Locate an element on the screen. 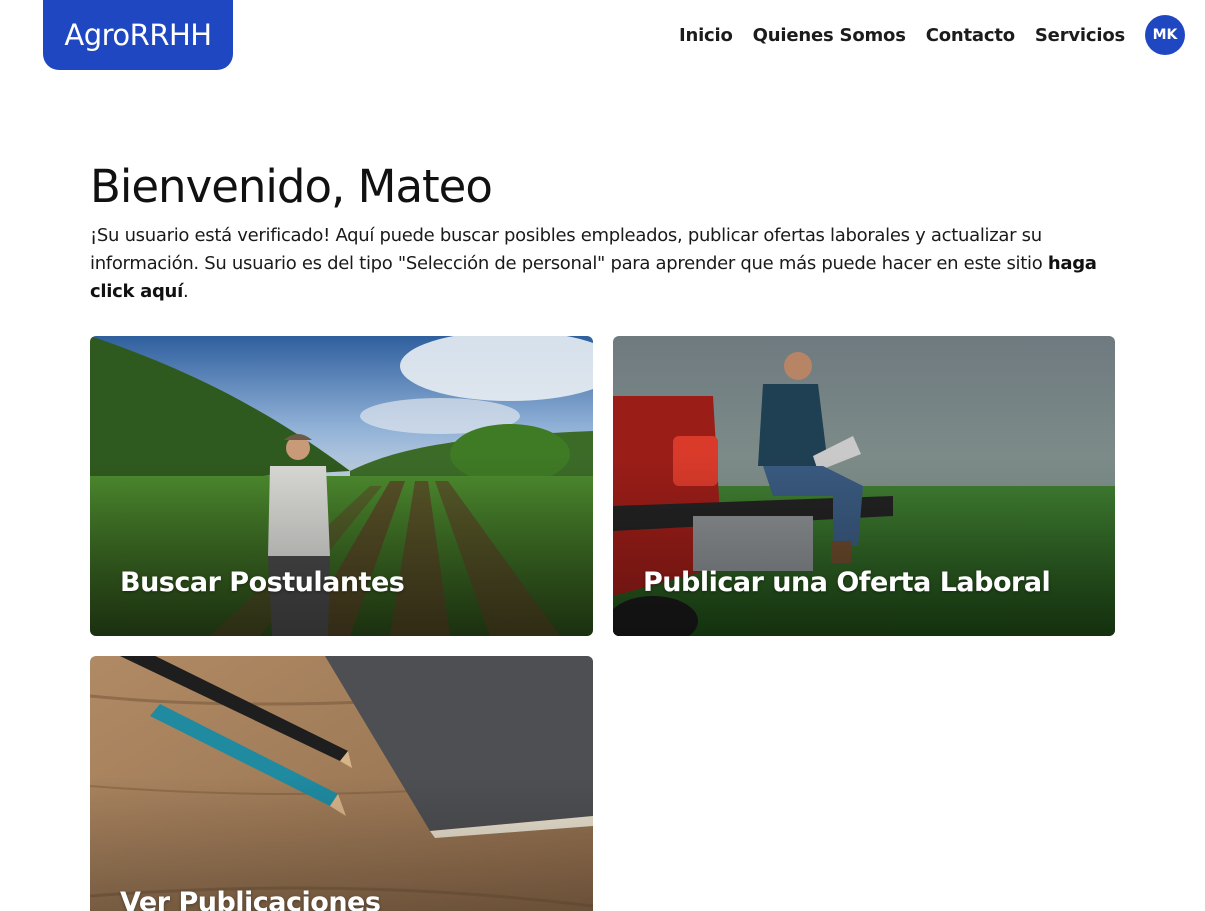  card-title: Buscar Postulantes is located at coordinates (262, 582).